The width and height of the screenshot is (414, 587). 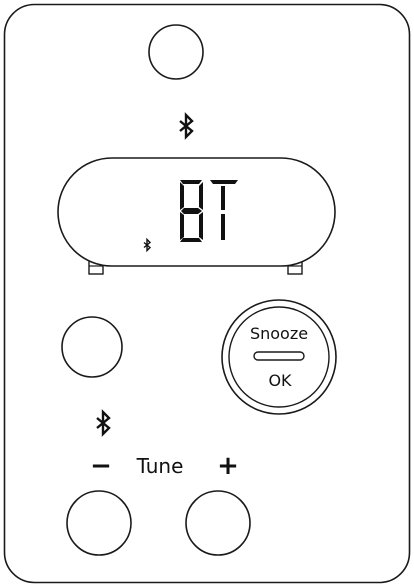 I want to click on snooze-divider, so click(x=279, y=356).